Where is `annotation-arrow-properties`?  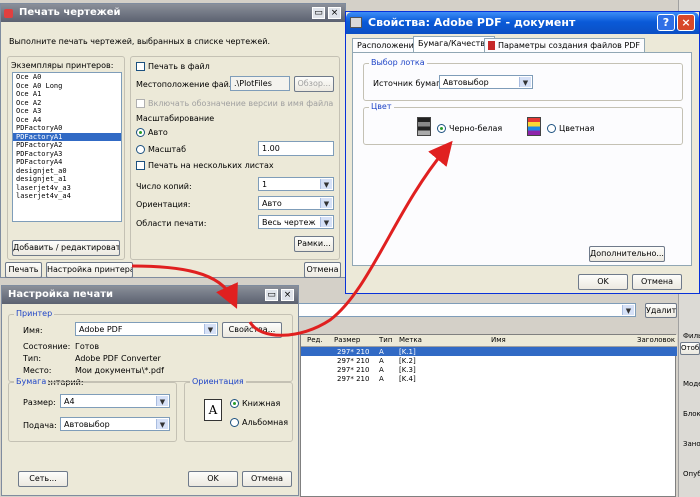
annotation-arrow-properties is located at coordinates (350, 238).